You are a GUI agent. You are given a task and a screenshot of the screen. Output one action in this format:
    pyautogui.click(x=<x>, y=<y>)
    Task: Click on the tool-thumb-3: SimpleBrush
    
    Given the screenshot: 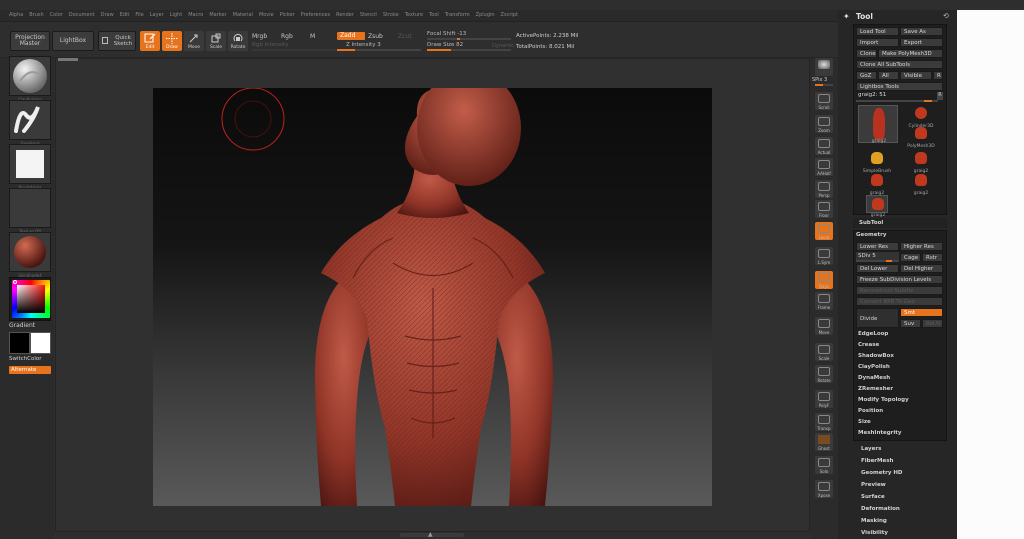 What is the action you would take?
    pyautogui.click(x=877, y=162)
    